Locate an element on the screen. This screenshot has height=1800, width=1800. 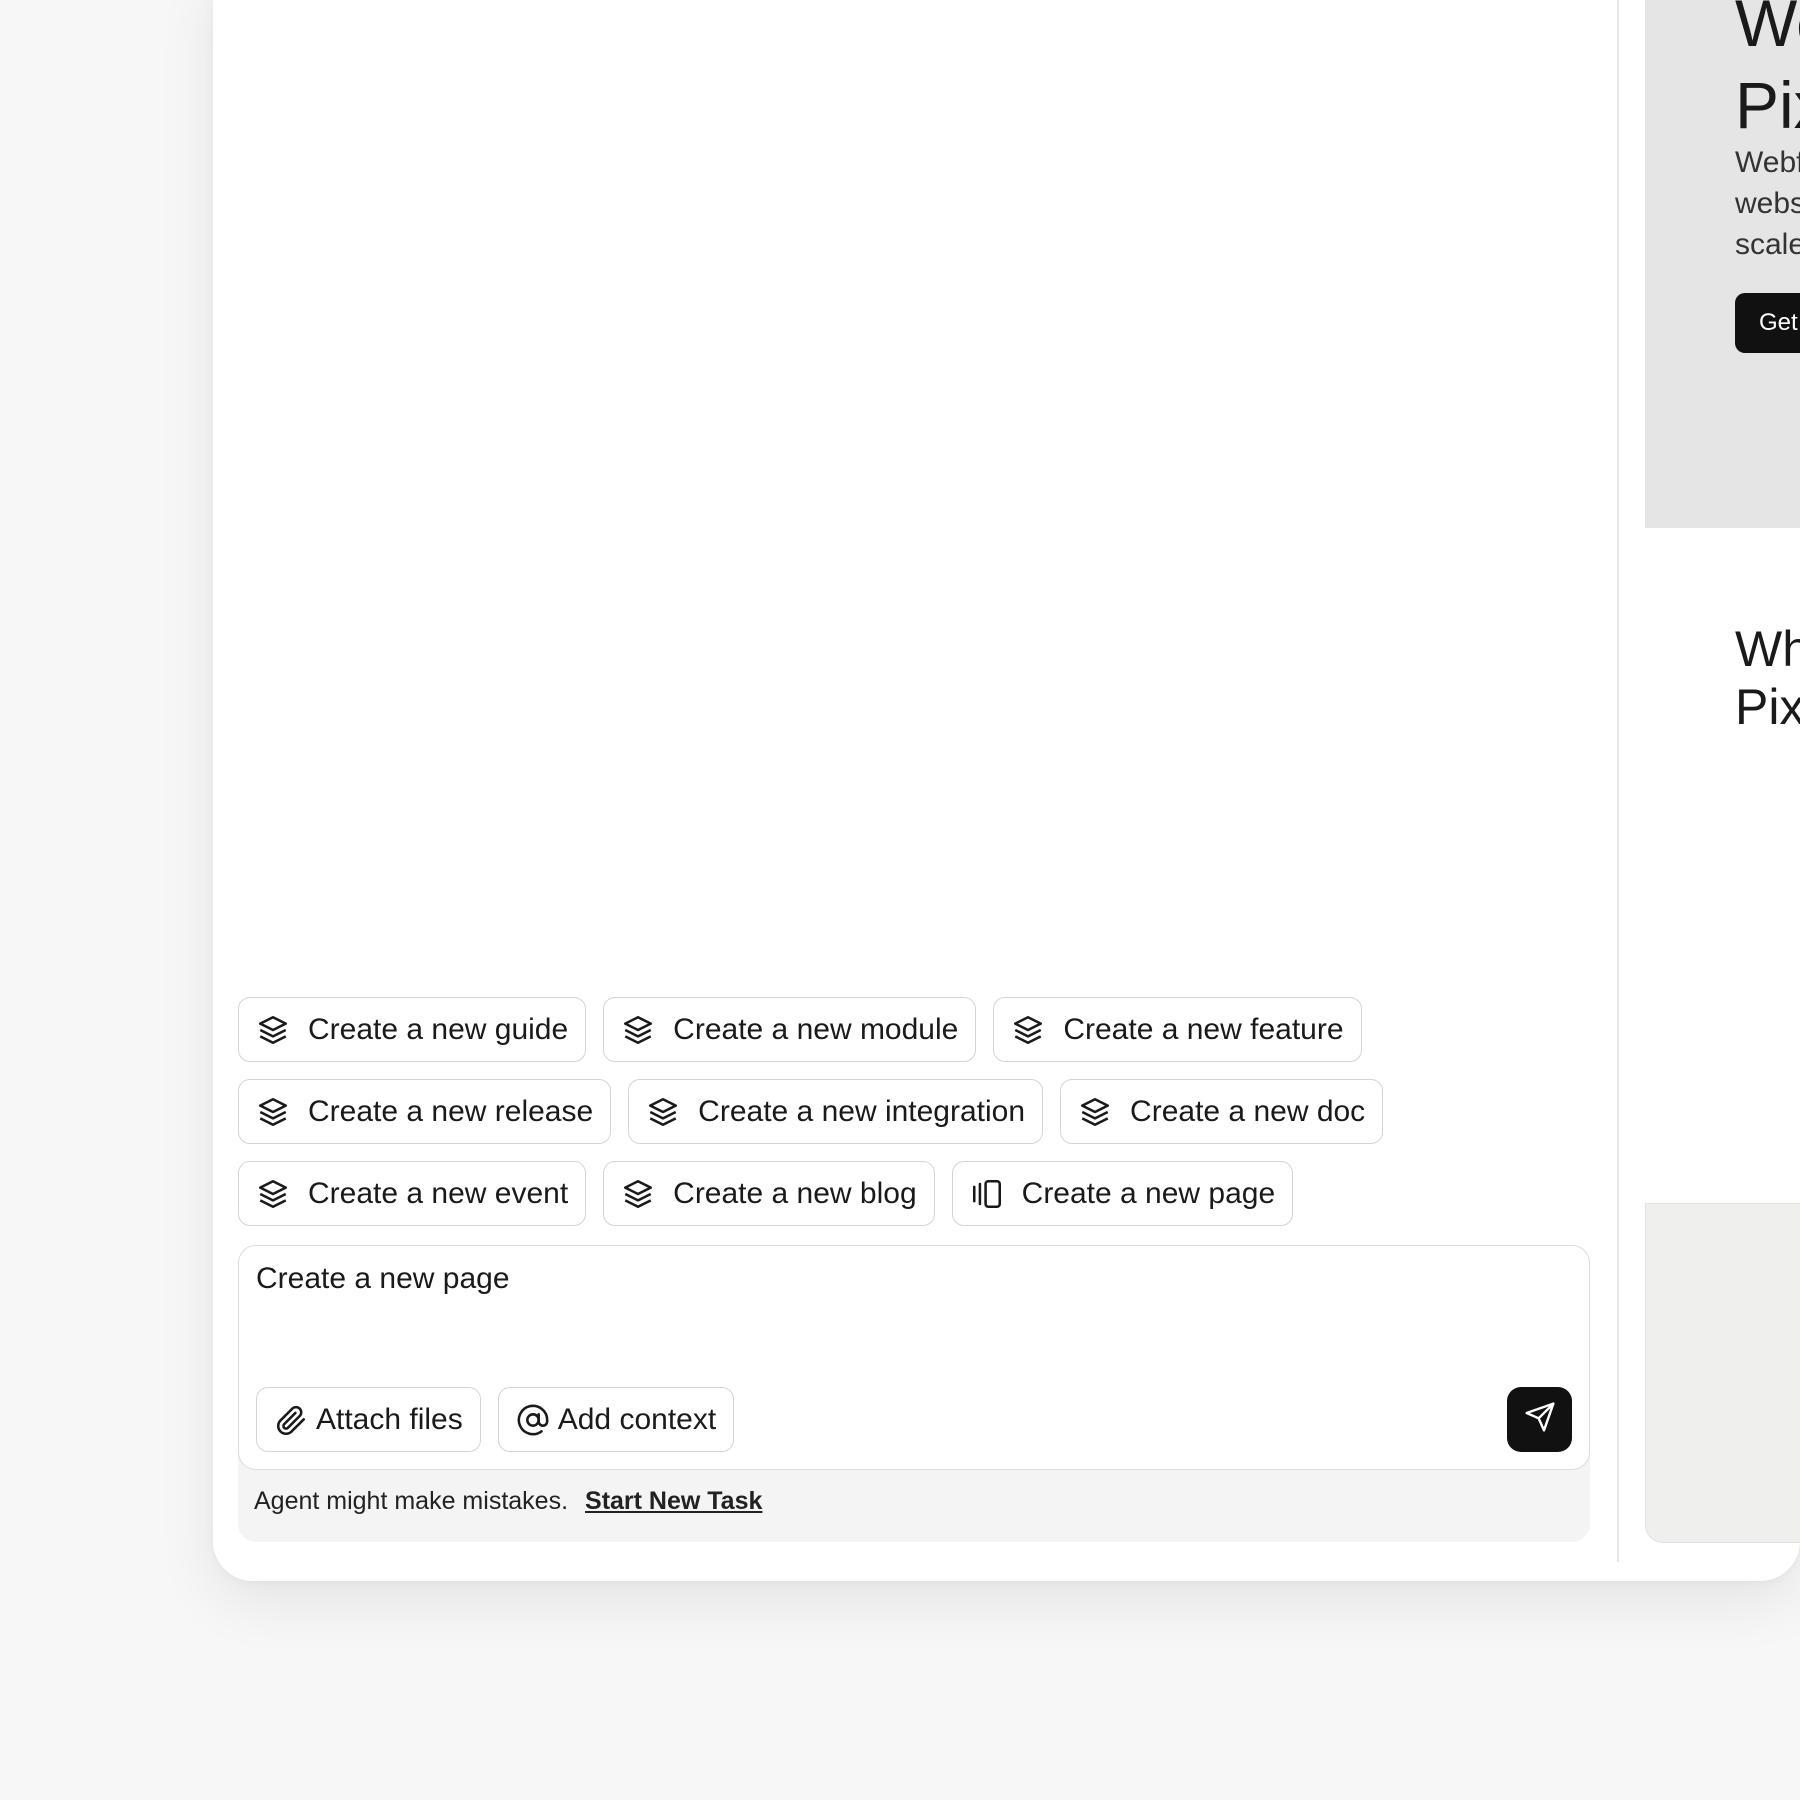
chip-label: Create a new integration is located at coordinates (862, 1111).